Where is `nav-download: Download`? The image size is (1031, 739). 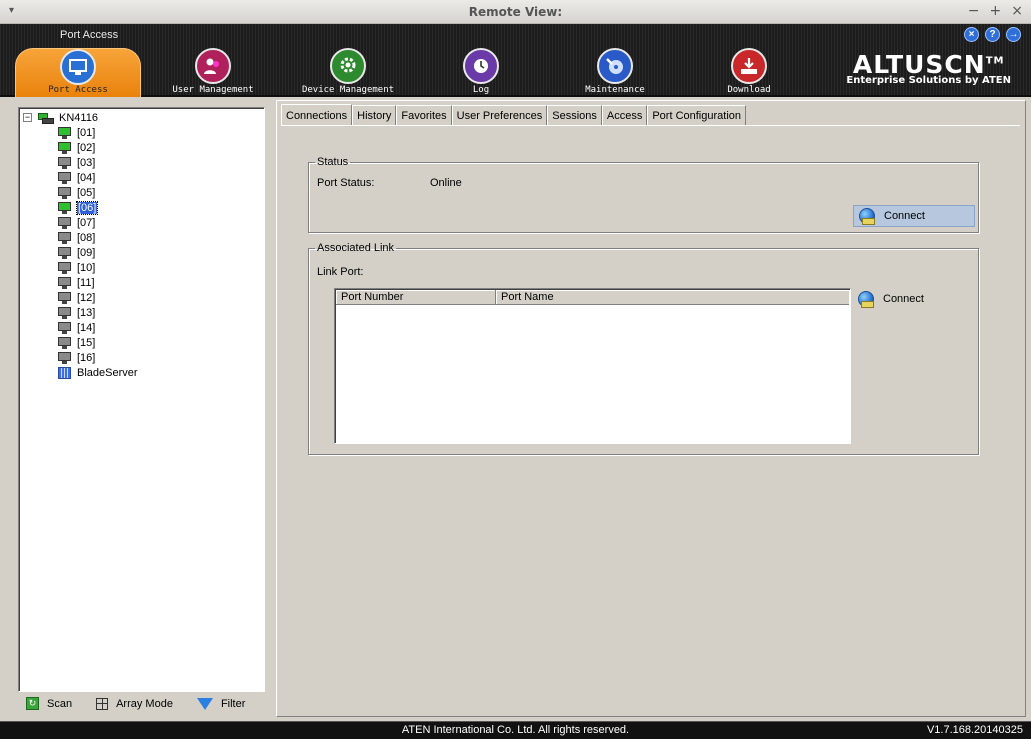
nav-download: Download is located at coordinates (749, 72).